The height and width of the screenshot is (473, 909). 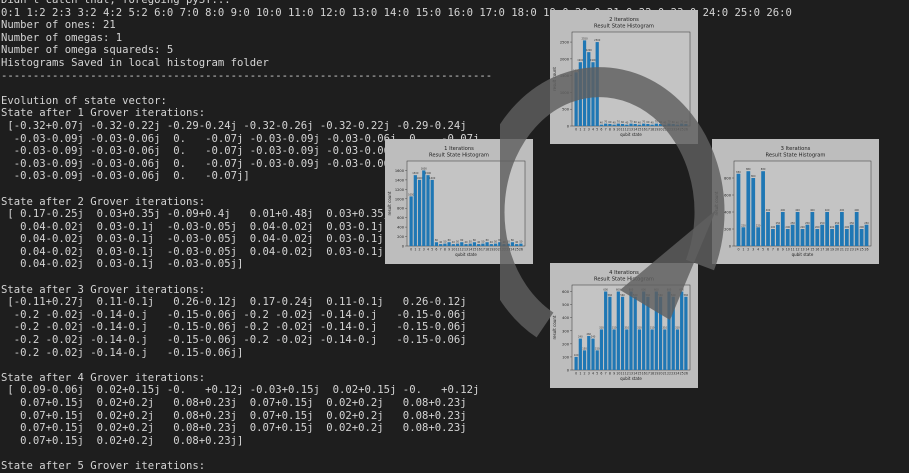 What do you see at coordinates (401, 228) in the screenshot?
I see `y-tick-label: 400` at bounding box center [401, 228].